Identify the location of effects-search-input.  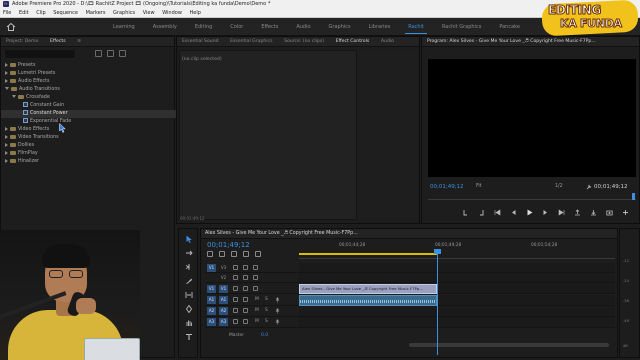
(40, 54).